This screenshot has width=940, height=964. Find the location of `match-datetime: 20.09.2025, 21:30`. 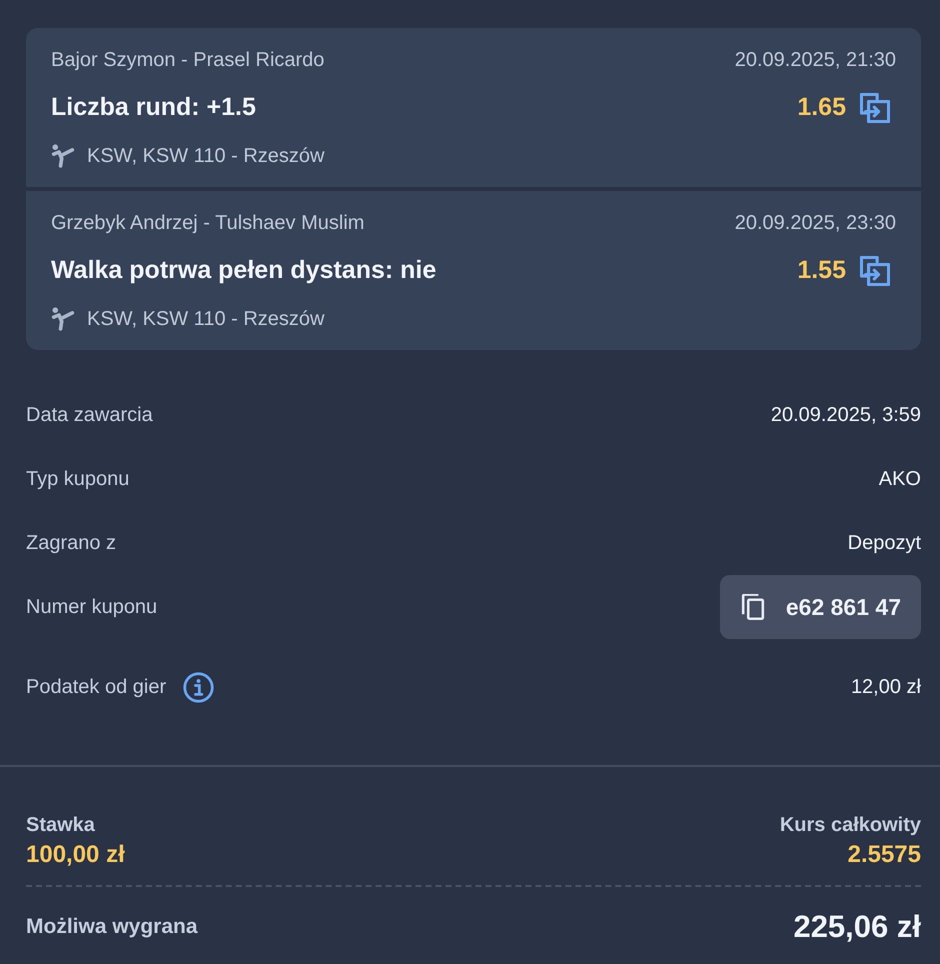

match-datetime: 20.09.2025, 21:30 is located at coordinates (815, 60).